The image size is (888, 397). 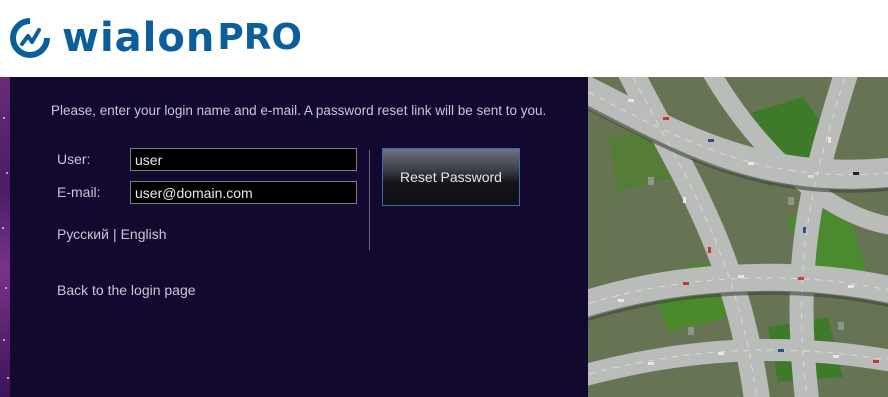 What do you see at coordinates (30, 37) in the screenshot?
I see `wialon-logo-icon` at bounding box center [30, 37].